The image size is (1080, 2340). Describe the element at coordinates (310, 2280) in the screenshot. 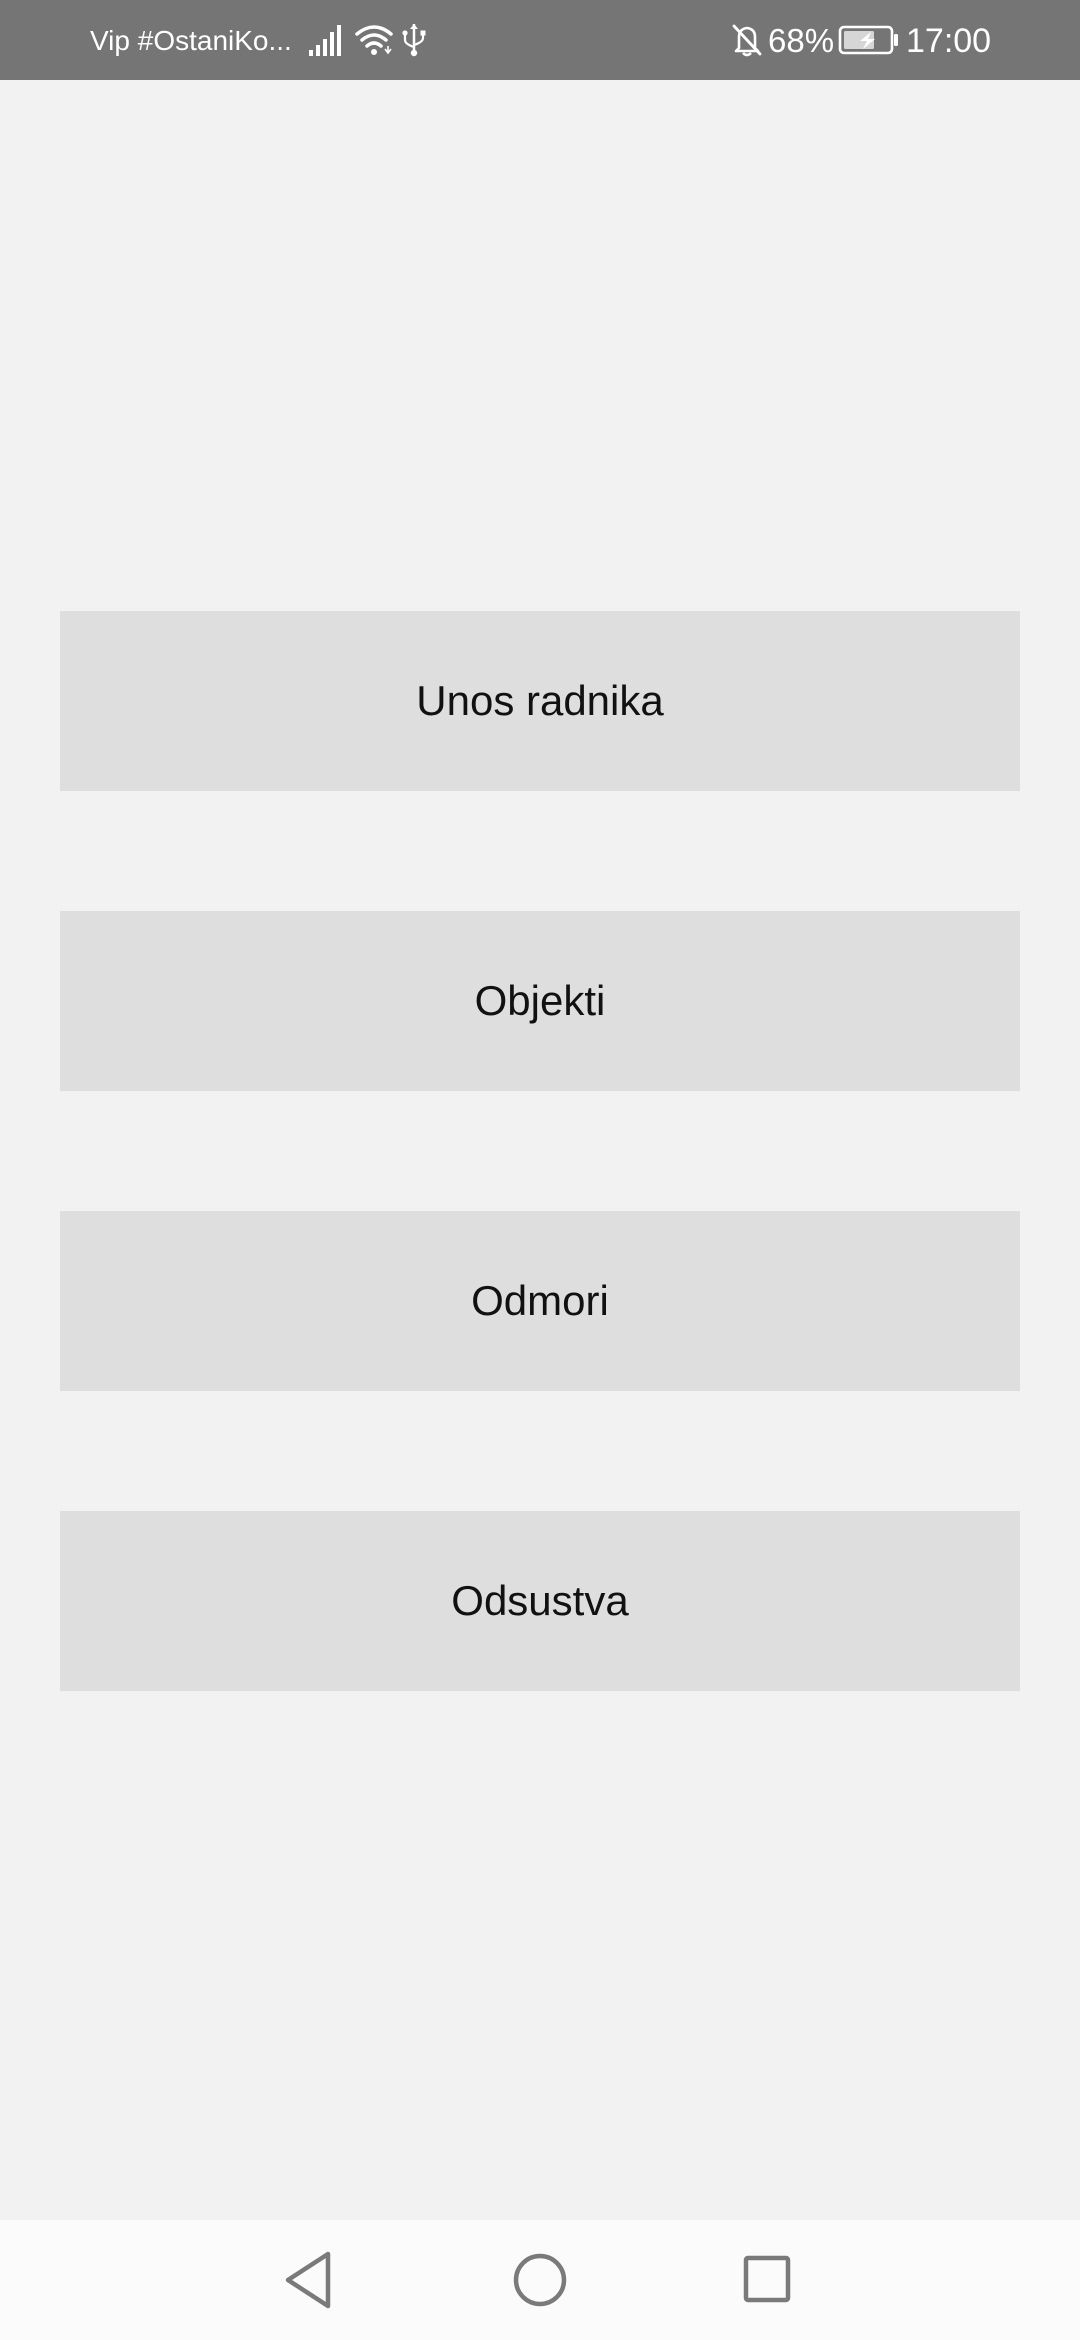

I see `back-icon` at that location.